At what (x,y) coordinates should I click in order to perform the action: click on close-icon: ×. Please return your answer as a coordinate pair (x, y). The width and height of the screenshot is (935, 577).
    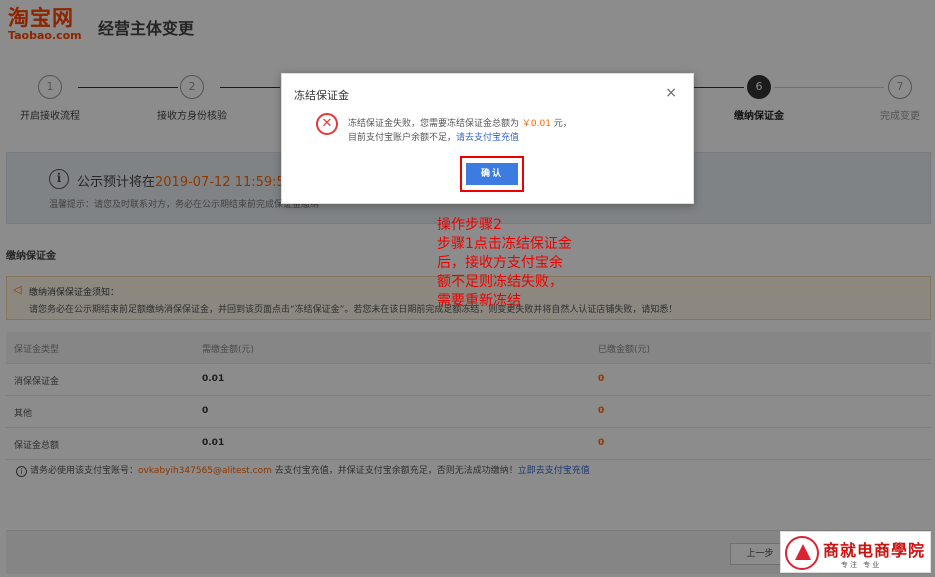
    Looking at the image, I should click on (671, 93).